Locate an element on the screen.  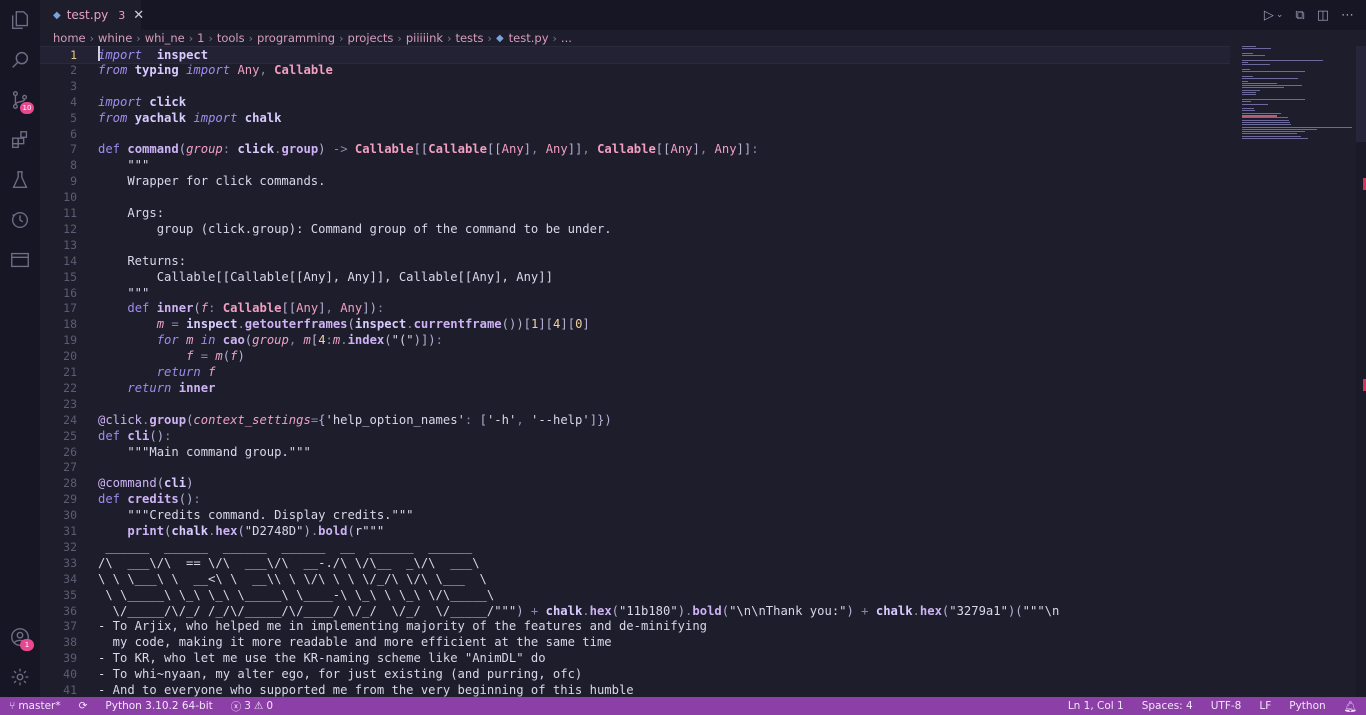
code-line: 9 Wrapper for click commands. is located at coordinates (635, 181).